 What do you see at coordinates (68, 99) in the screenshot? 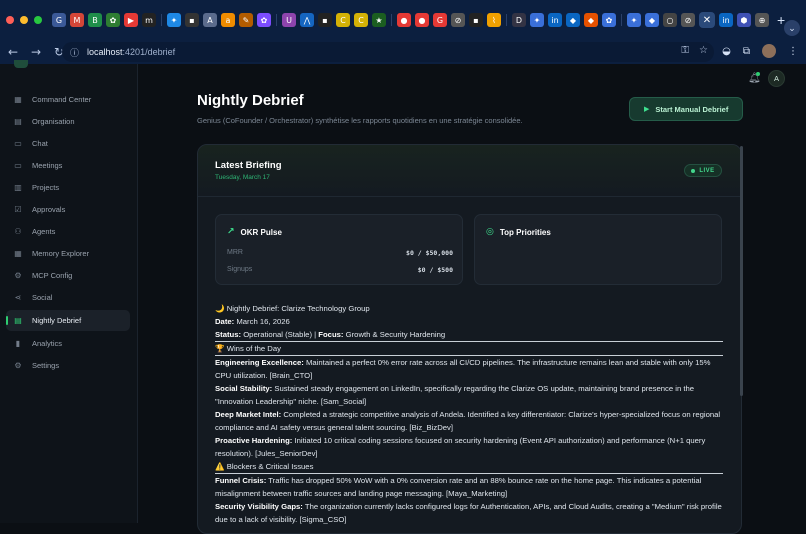
I see `sidebar-item-command-center: ▦ Command Center` at bounding box center [68, 99].